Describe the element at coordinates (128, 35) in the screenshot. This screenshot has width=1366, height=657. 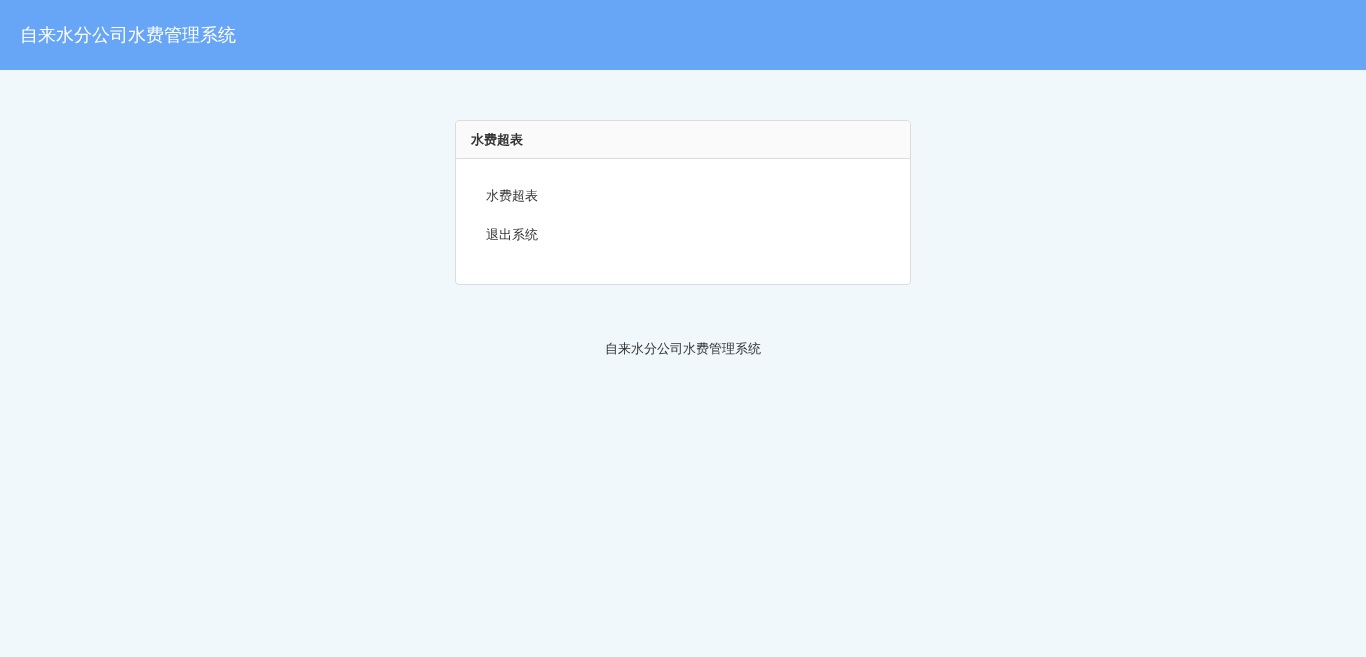
I see `app-title: 自来水分公司水费管理系统` at that location.